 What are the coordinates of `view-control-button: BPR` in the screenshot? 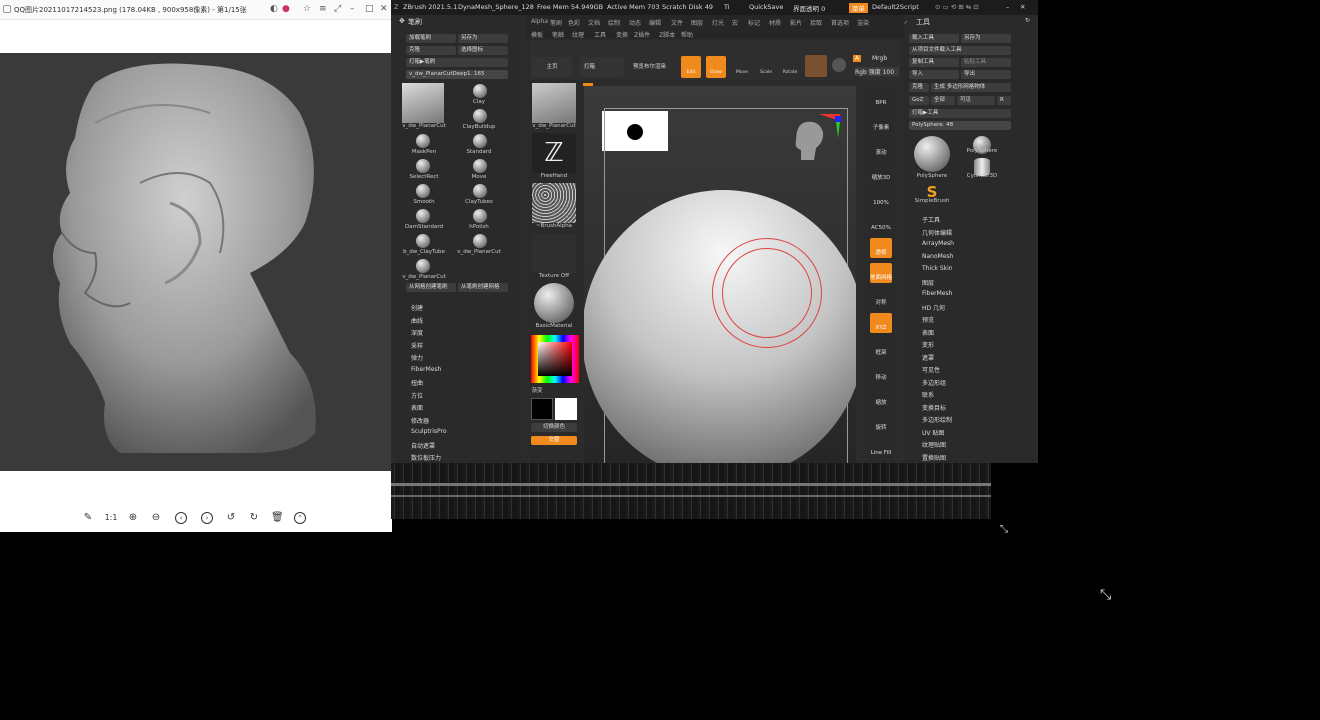 It's located at (881, 98).